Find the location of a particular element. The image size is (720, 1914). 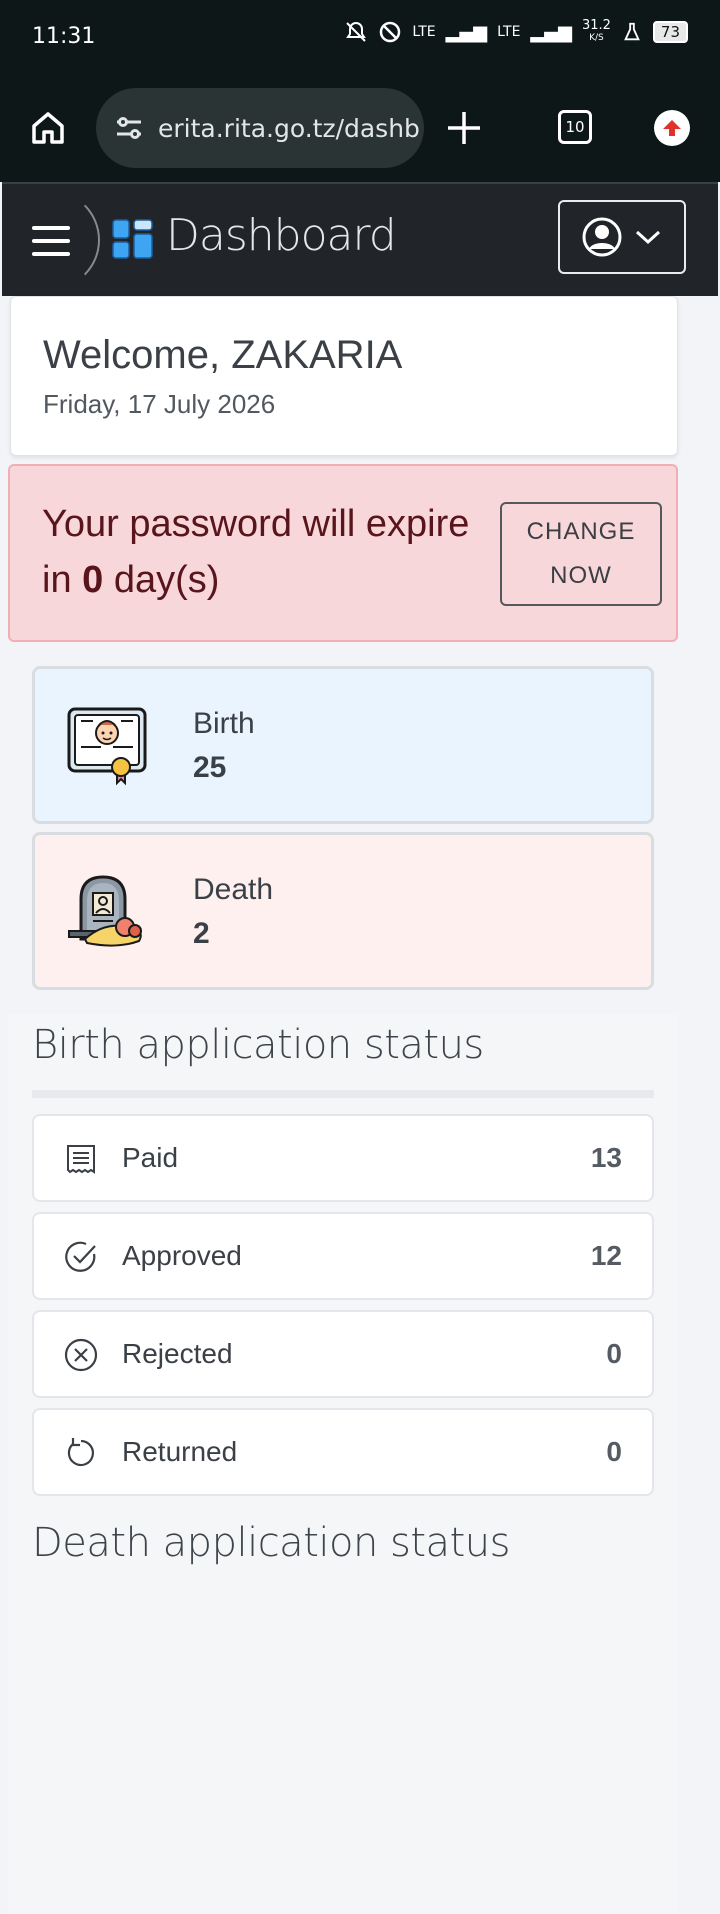

hamburger-menu-icon is located at coordinates (51, 241).